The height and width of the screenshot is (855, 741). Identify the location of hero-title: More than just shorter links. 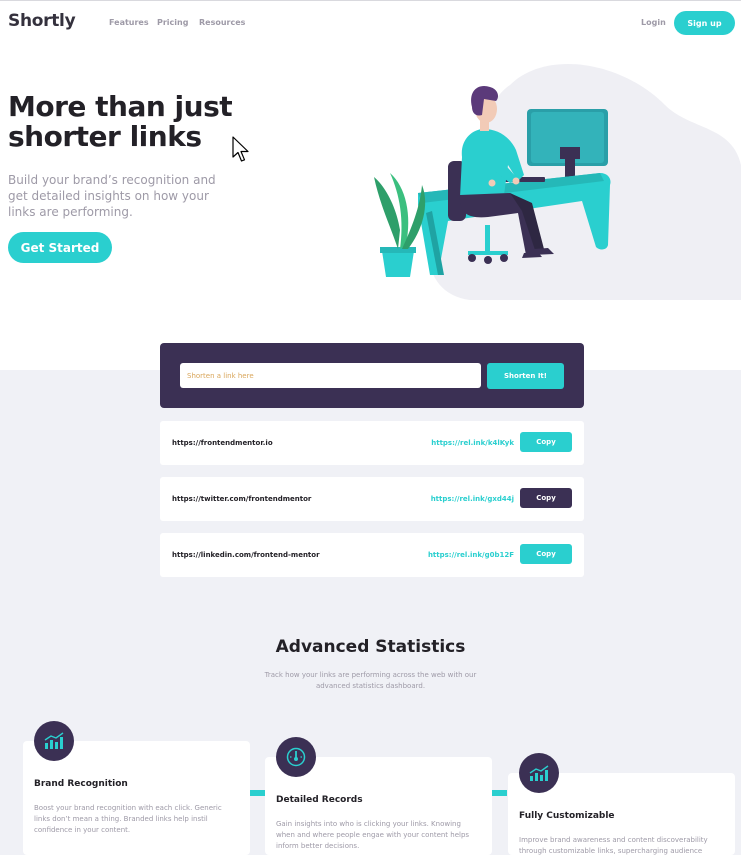
(120, 121).